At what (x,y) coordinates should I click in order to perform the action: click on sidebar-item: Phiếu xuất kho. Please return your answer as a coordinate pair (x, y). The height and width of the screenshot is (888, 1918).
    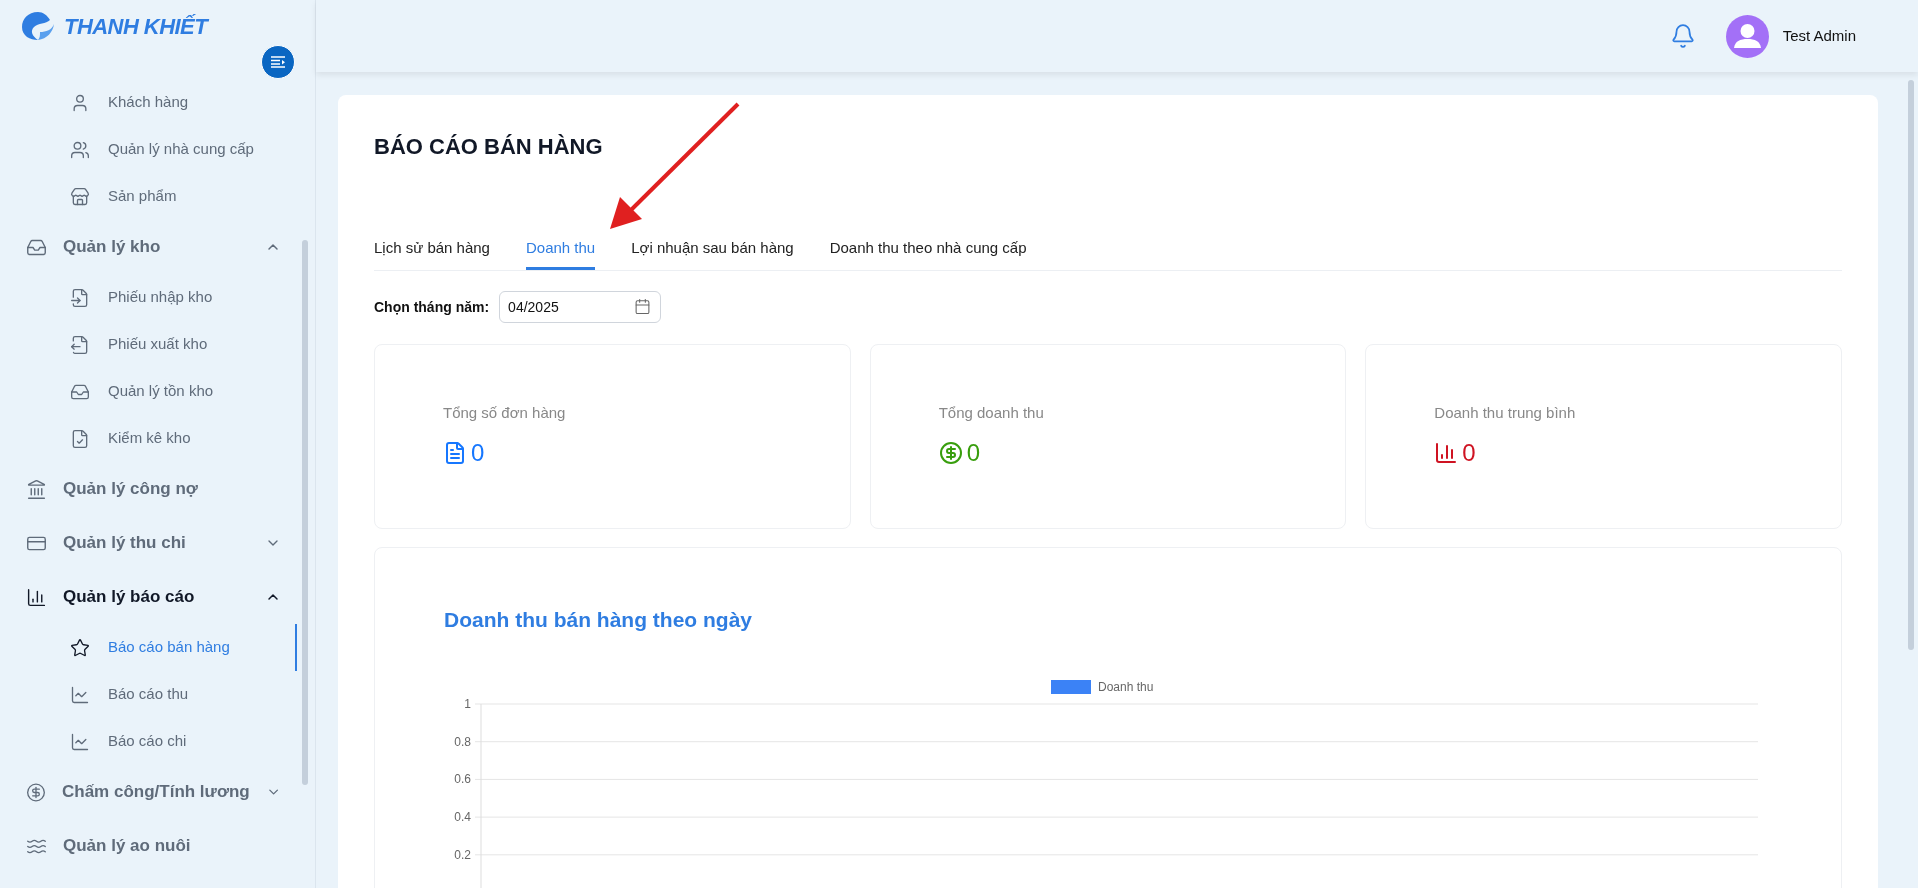
    Looking at the image, I should click on (148, 344).